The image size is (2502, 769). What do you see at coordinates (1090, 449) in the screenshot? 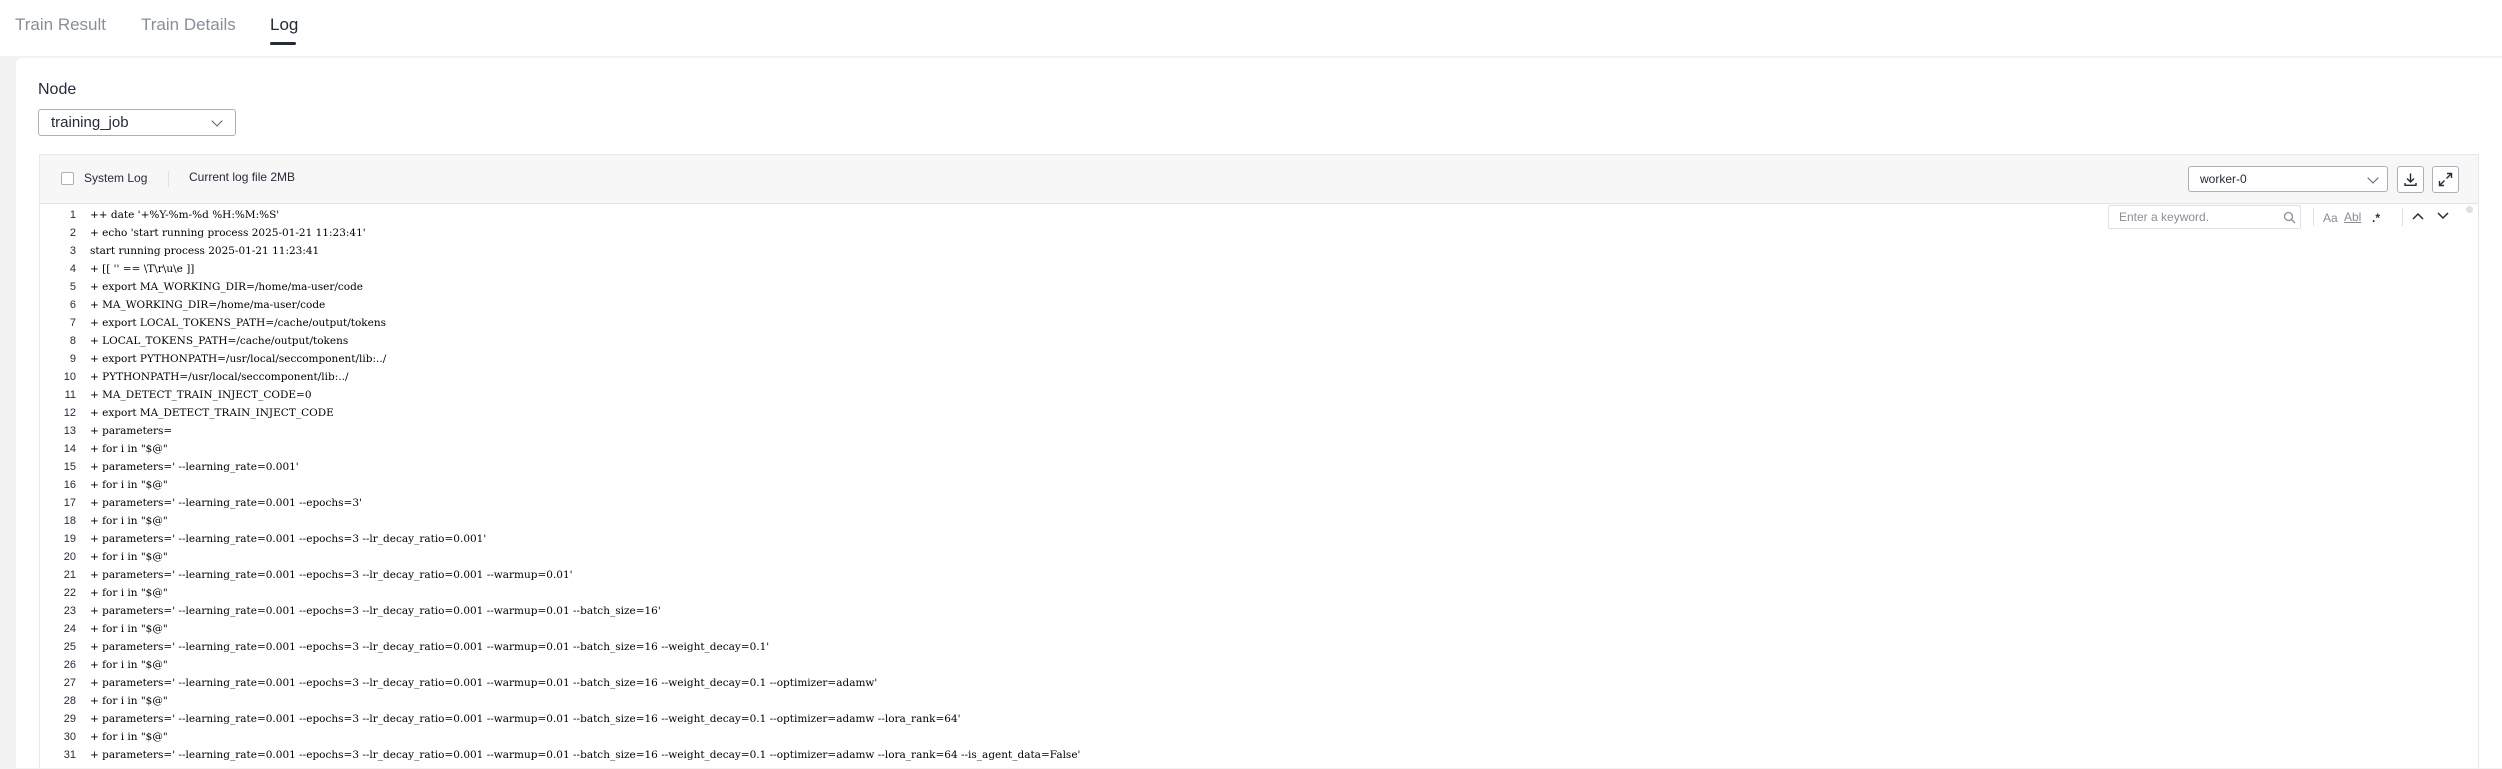
I see `log-line: 14 + for i in "$@"` at bounding box center [1090, 449].